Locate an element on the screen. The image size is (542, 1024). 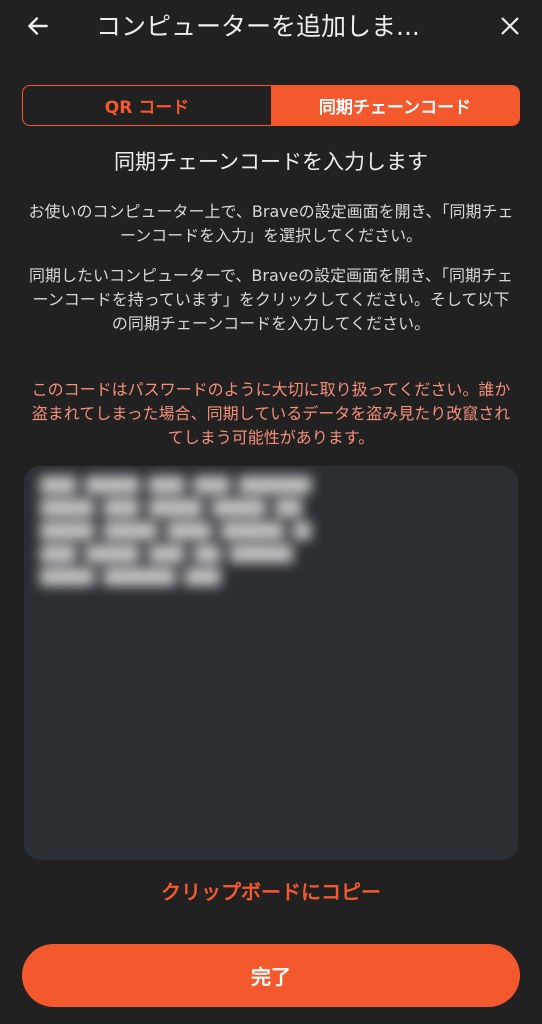
tab-sync-chain-code: 同期チェーンコード is located at coordinates (395, 105).